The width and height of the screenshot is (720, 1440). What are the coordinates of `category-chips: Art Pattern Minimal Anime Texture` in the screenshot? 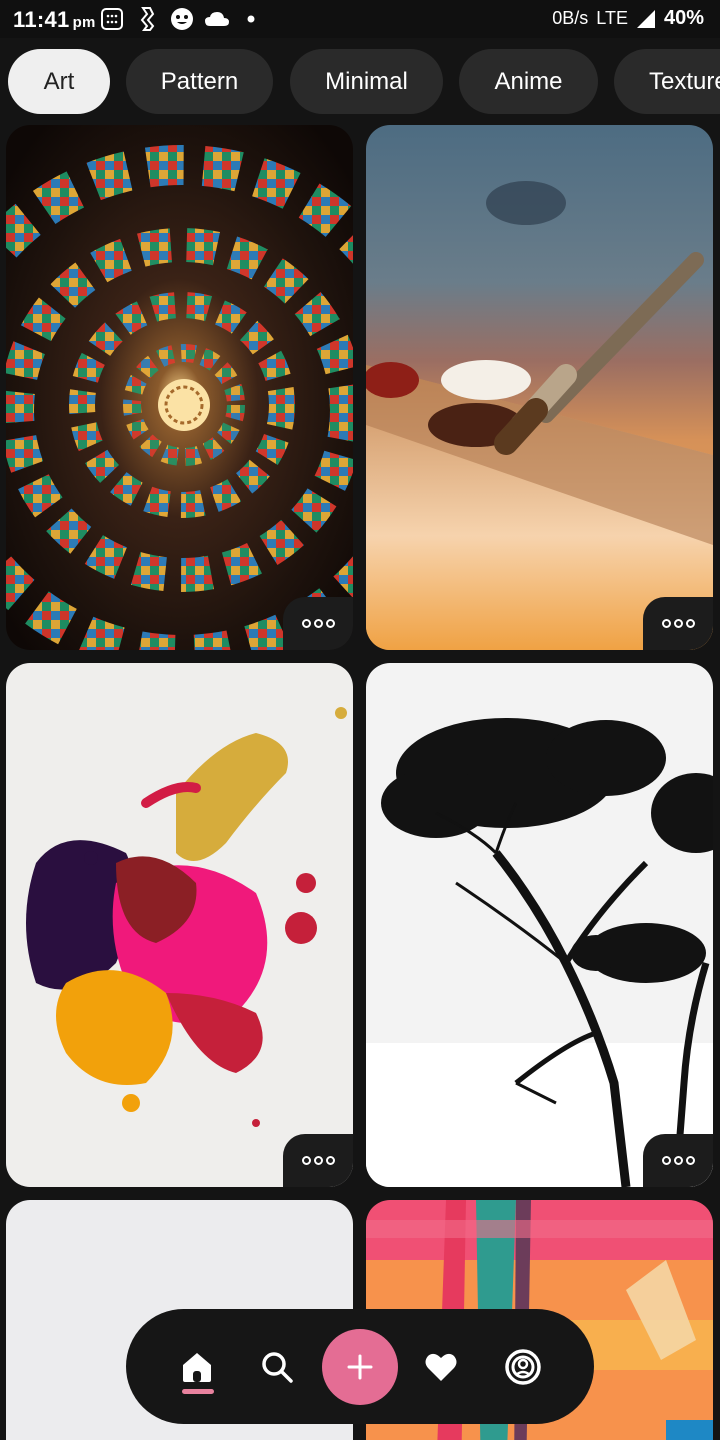 It's located at (360, 82).